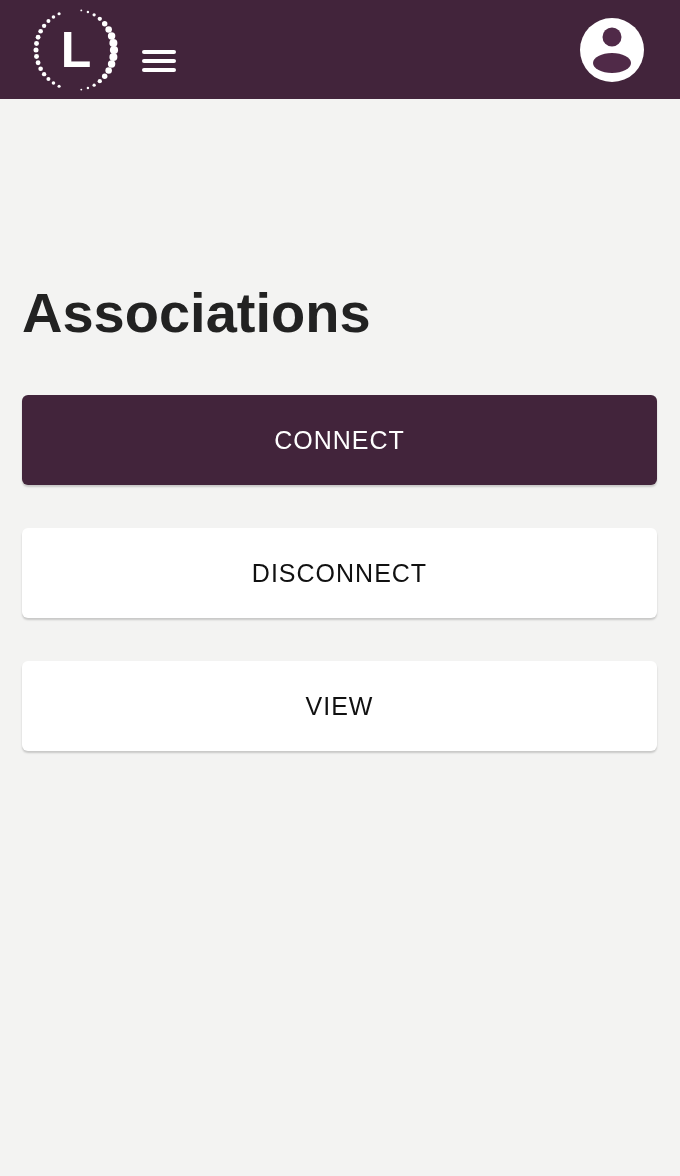 The image size is (680, 1176). What do you see at coordinates (339, 573) in the screenshot?
I see `secondary-button: DISCONNECT` at bounding box center [339, 573].